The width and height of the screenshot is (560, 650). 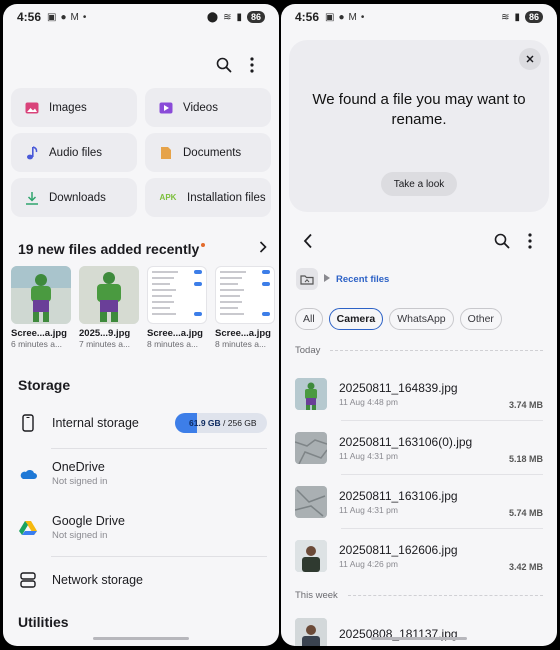 What do you see at coordinates (525, 459) in the screenshot?
I see `file-size: 5.18 MB` at bounding box center [525, 459].